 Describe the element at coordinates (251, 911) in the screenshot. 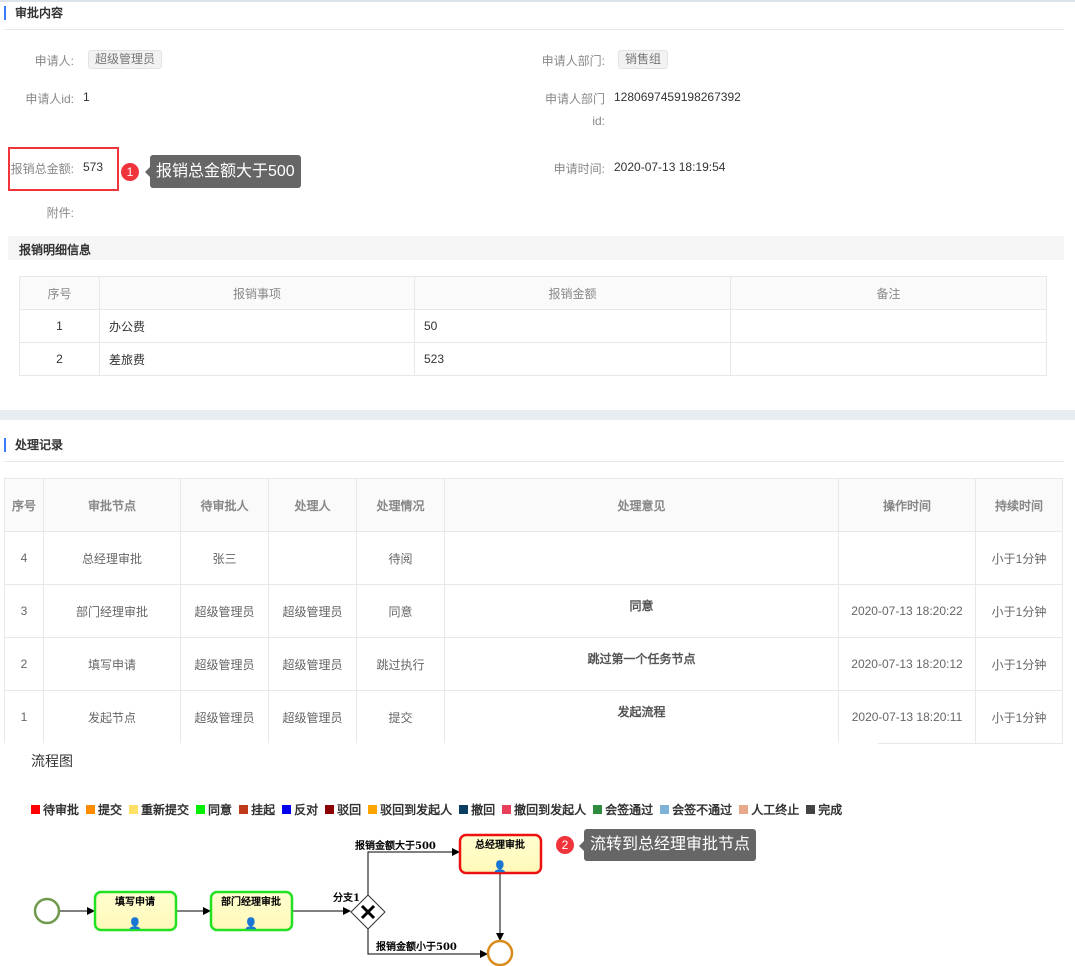

I see `task-dept-approve: 部门经理审批 👤` at that location.